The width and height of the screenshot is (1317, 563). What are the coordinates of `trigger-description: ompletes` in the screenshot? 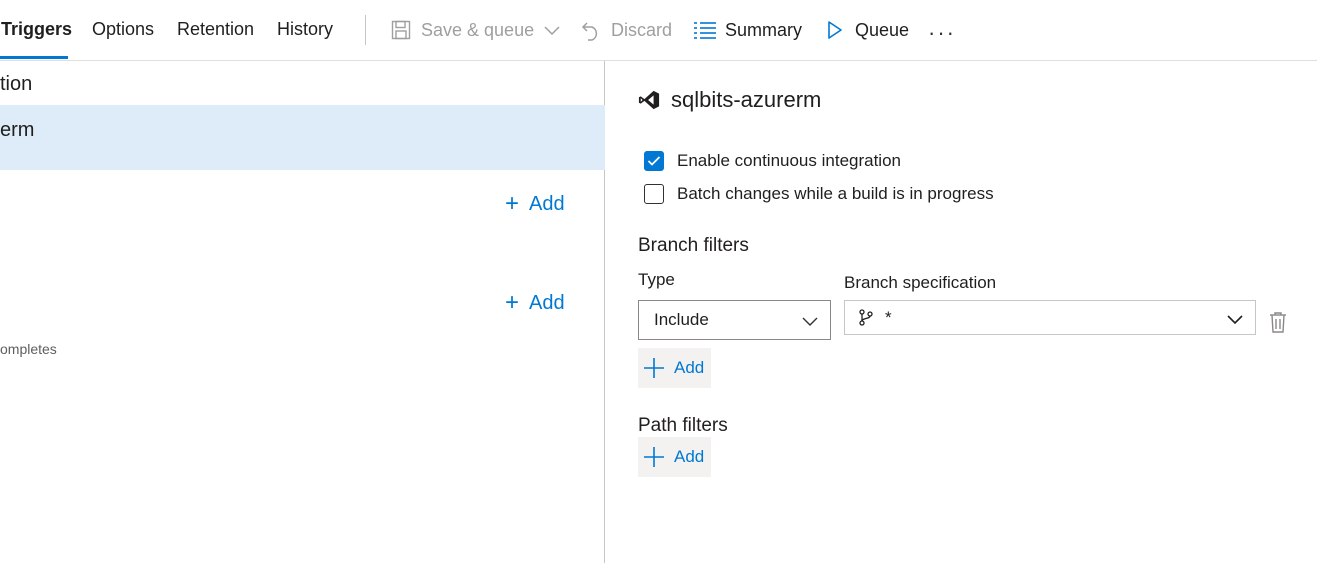 It's located at (28, 349).